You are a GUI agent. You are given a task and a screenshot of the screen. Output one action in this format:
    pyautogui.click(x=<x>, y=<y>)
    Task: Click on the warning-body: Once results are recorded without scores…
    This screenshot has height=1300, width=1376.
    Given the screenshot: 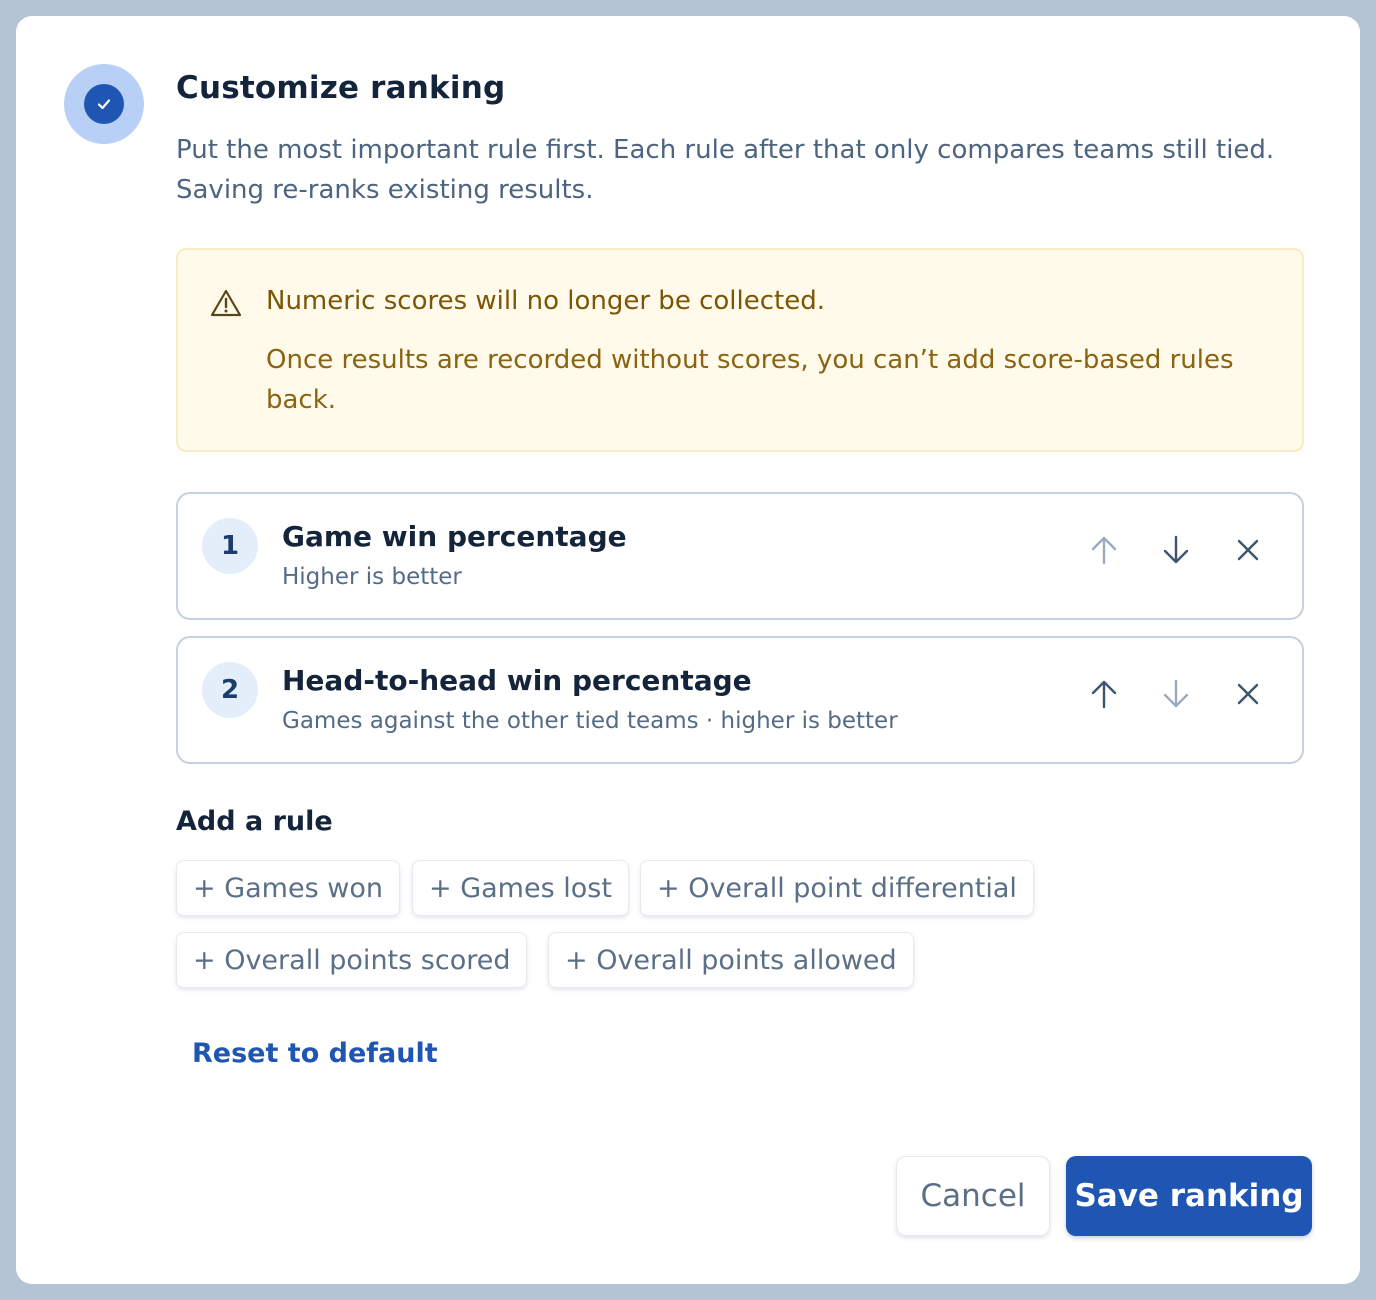 What is the action you would take?
    pyautogui.click(x=750, y=380)
    